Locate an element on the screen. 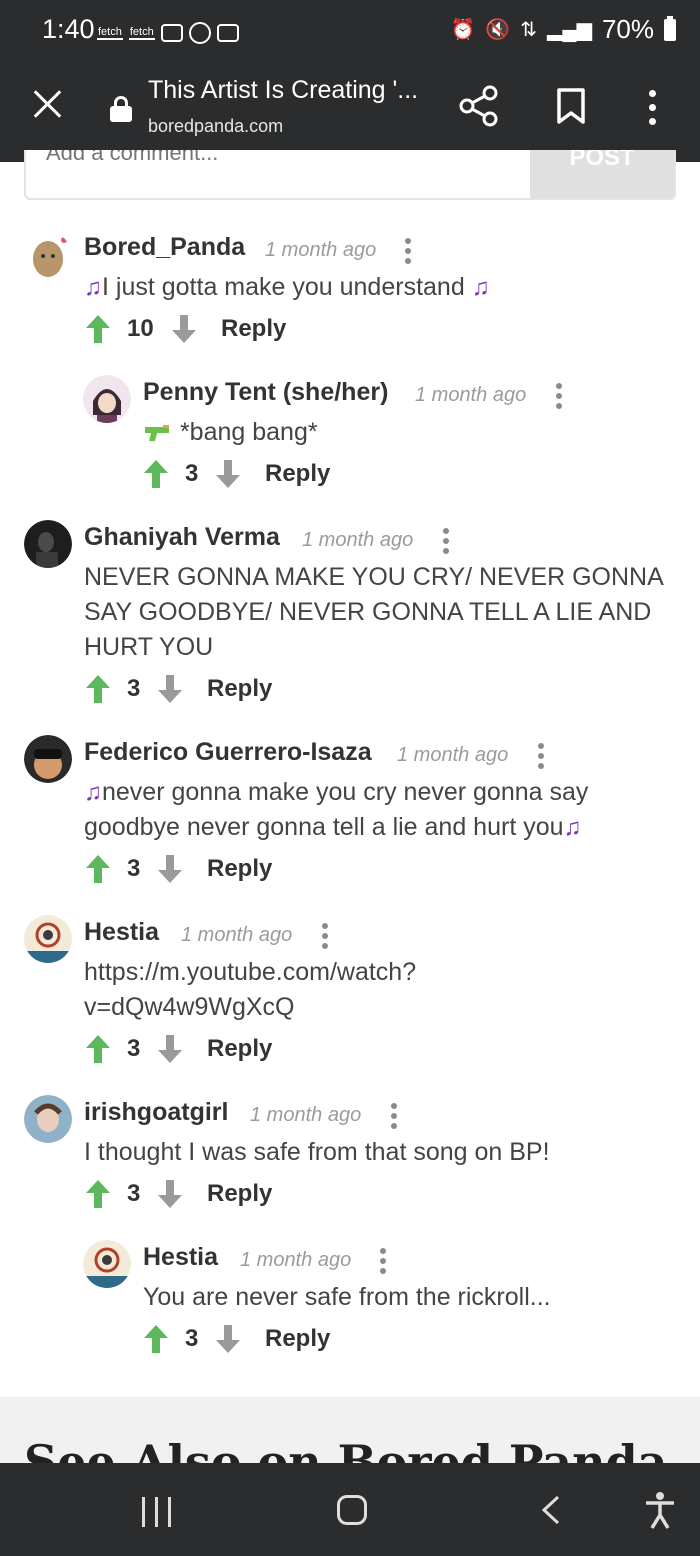 Image resolution: width=700 pixels, height=1556 pixels. comment-text: *bang bang* is located at coordinates (403, 432).